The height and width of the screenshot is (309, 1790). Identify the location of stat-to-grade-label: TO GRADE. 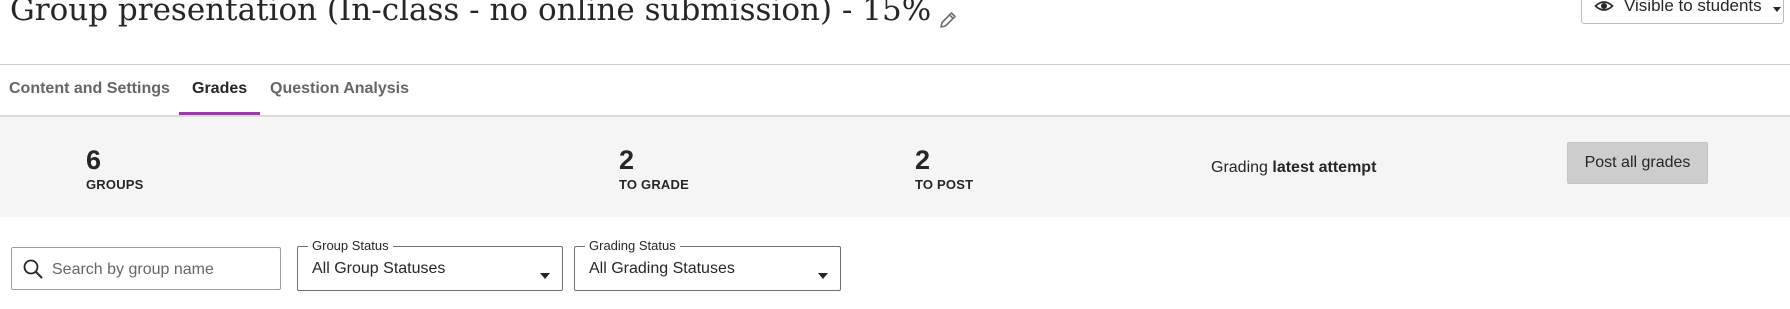
(654, 184).